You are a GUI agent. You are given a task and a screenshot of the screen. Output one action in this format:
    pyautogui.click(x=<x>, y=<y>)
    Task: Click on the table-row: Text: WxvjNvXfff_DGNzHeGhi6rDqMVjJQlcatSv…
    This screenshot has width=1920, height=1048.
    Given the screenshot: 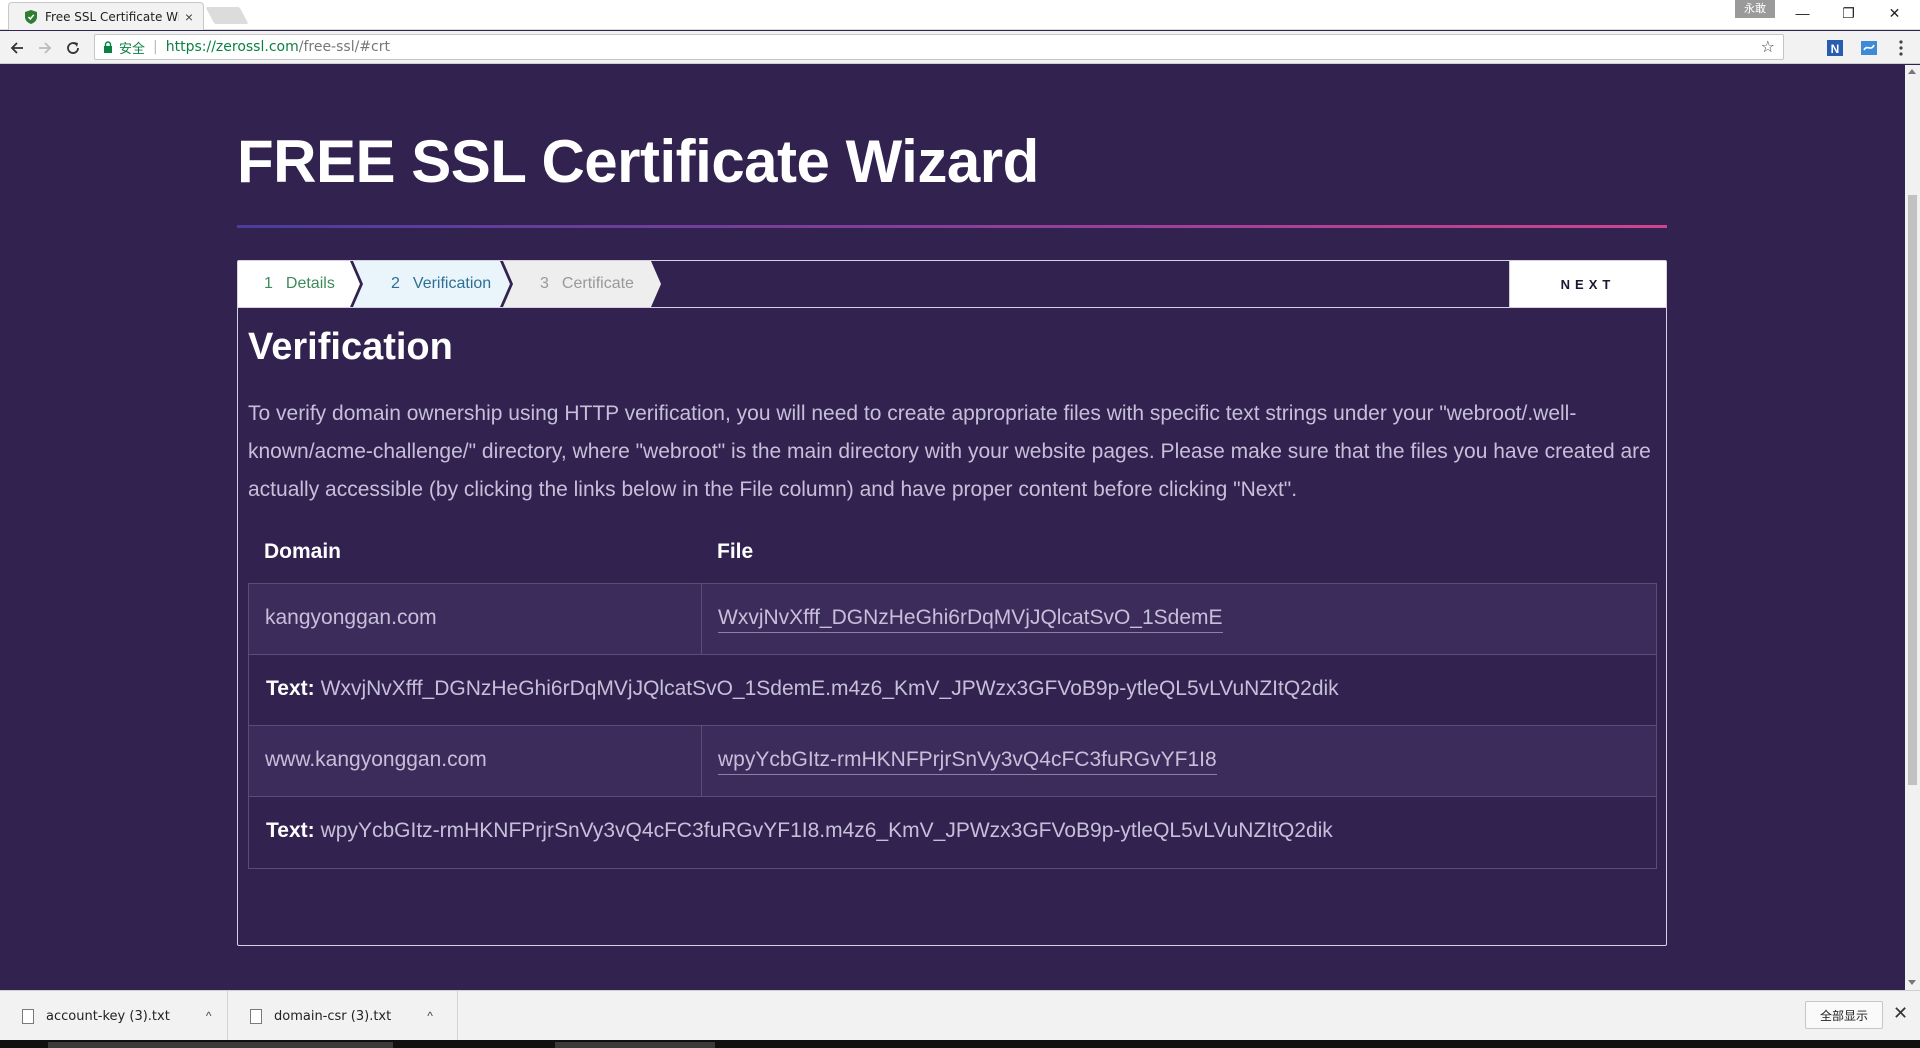 What is the action you would take?
    pyautogui.click(x=952, y=690)
    